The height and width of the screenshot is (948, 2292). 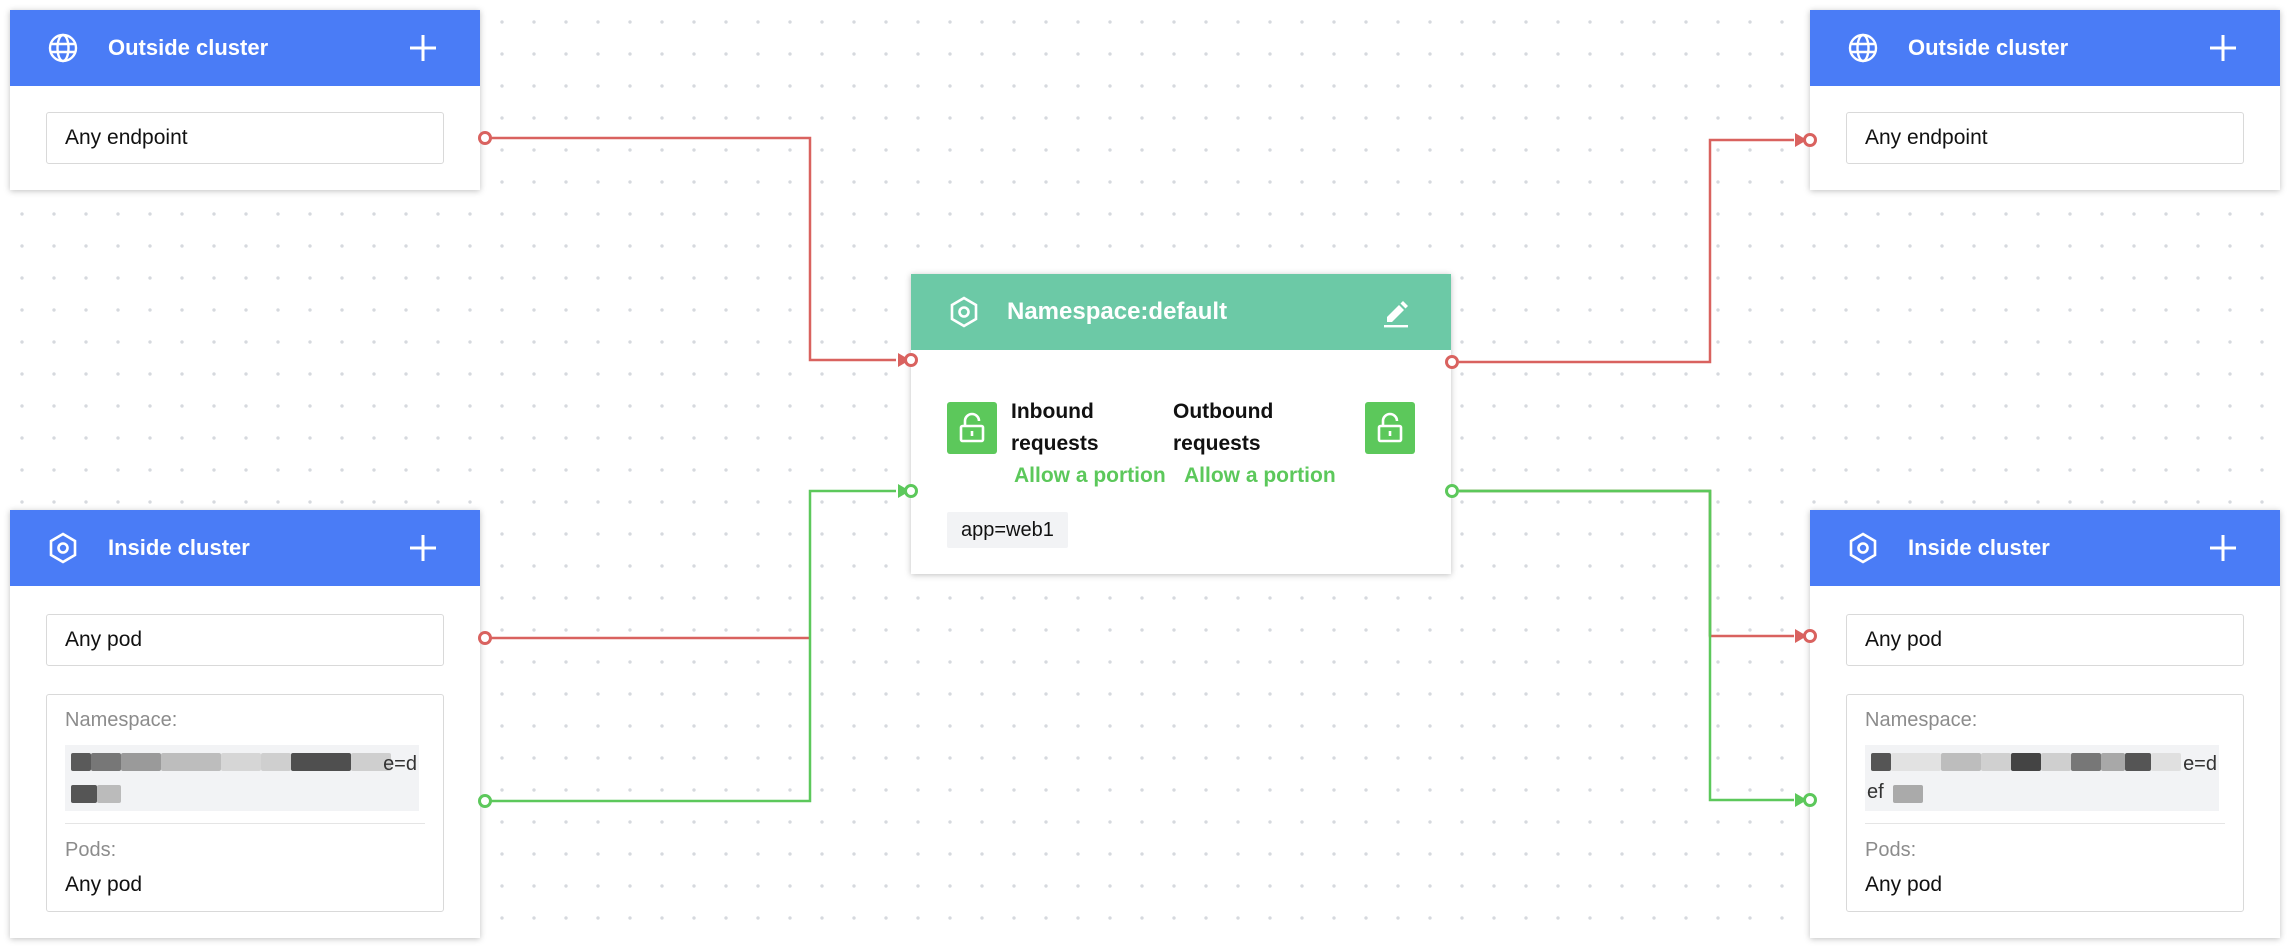 What do you see at coordinates (2042, 778) in the screenshot?
I see `namespace-value-redacted: e=d ef` at bounding box center [2042, 778].